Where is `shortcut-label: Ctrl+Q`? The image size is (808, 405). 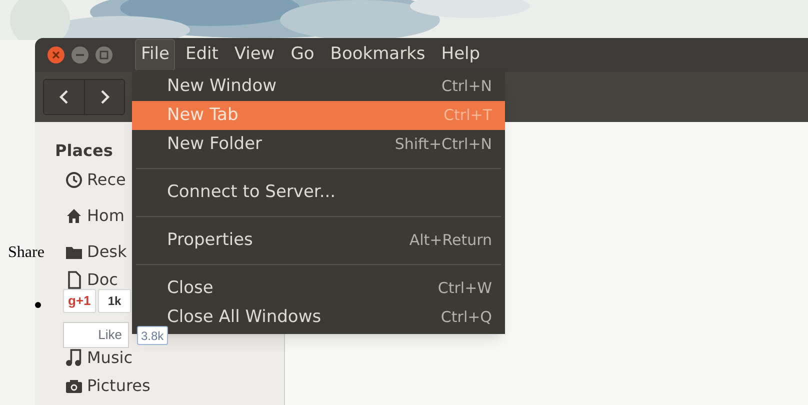
shortcut-label: Ctrl+Q is located at coordinates (466, 317).